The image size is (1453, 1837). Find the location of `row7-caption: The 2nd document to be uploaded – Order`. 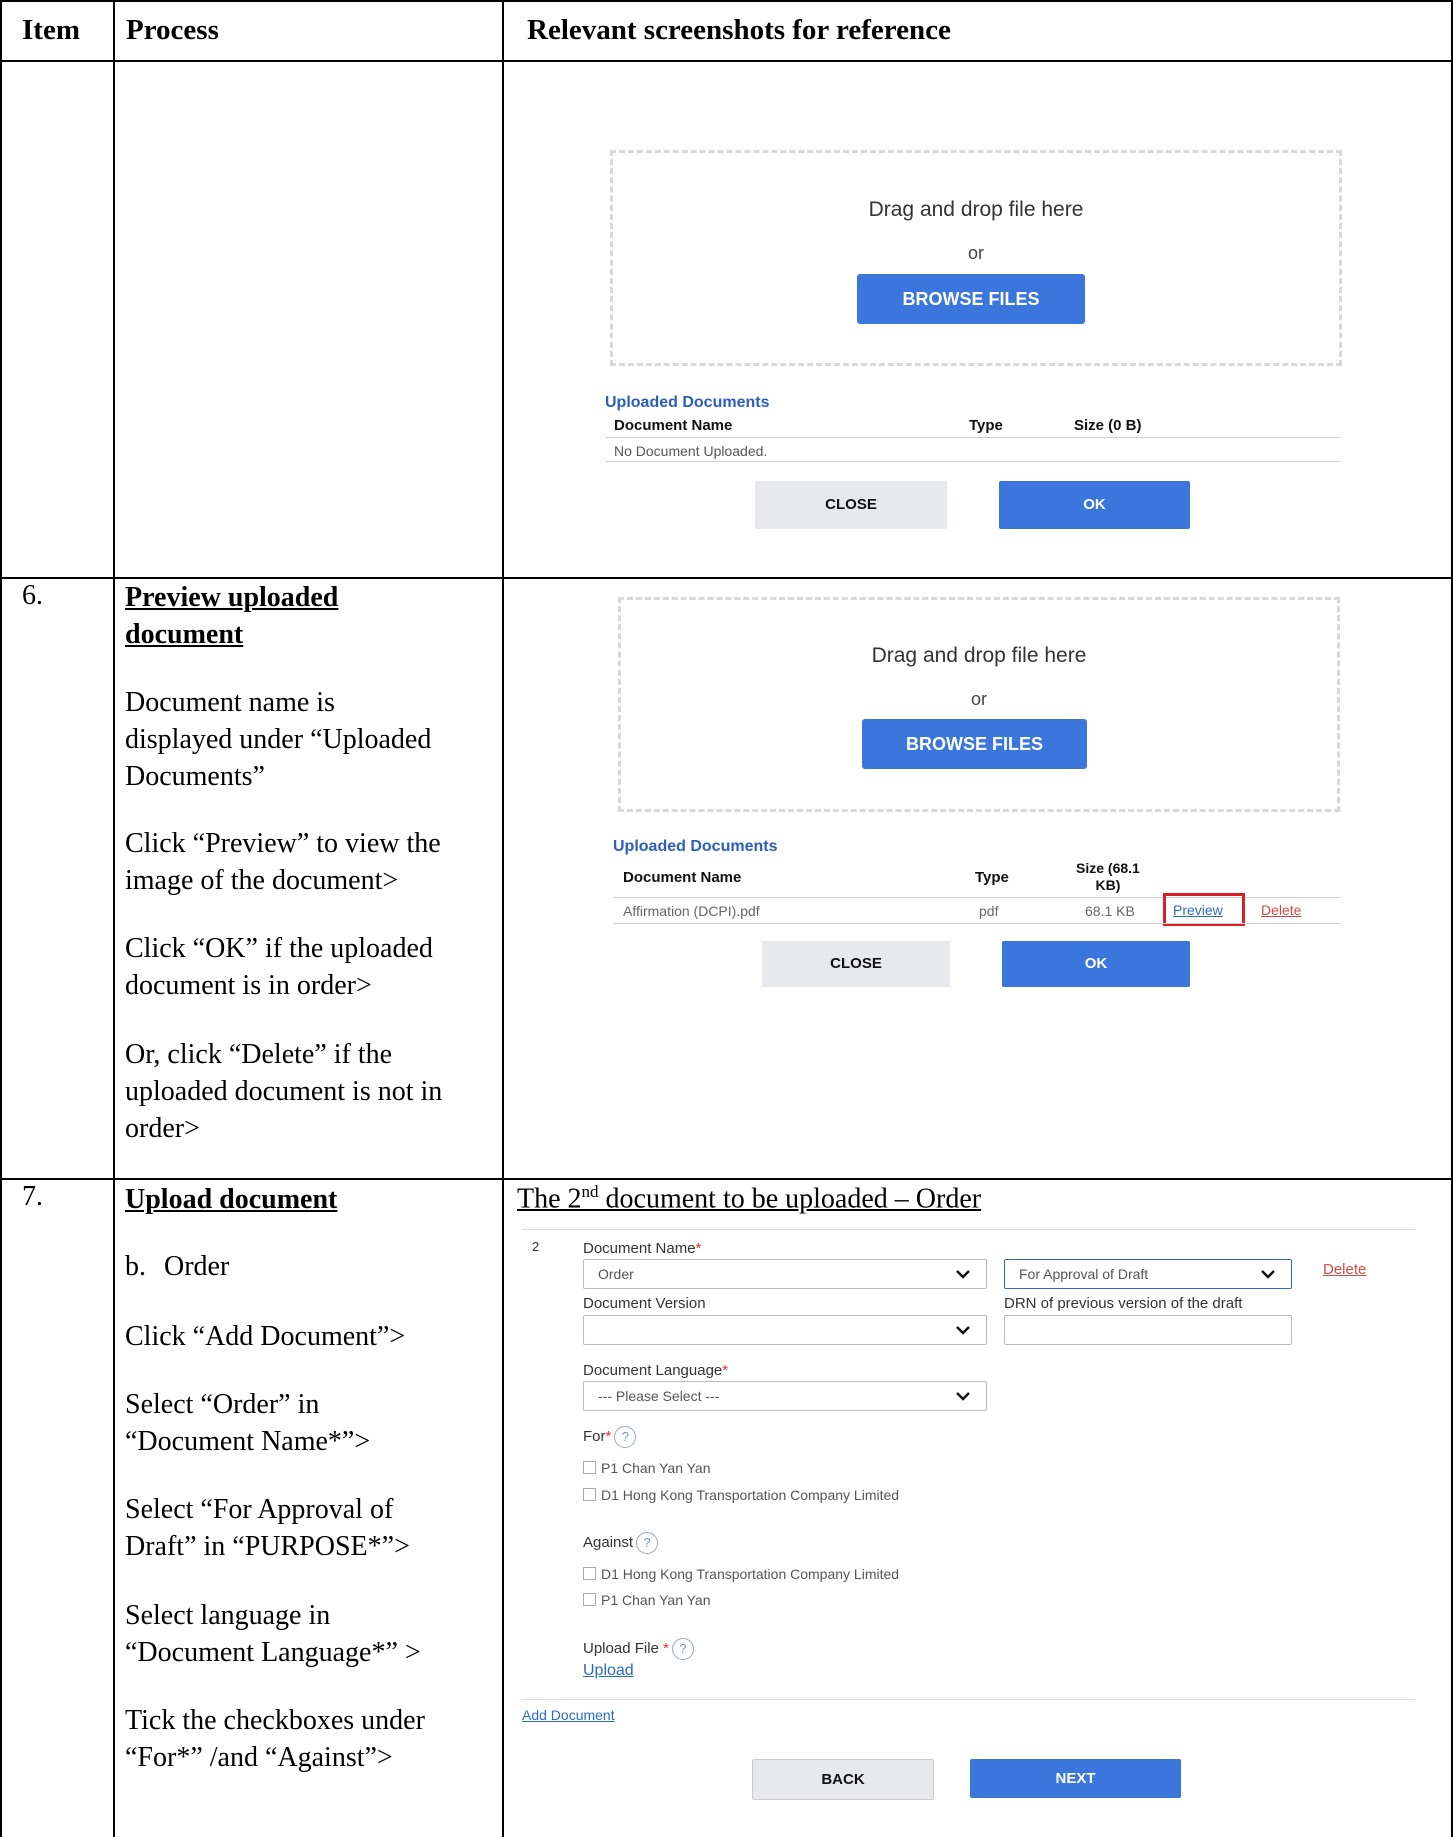

row7-caption: The 2nd document to be uploaded – Order is located at coordinates (749, 1198).